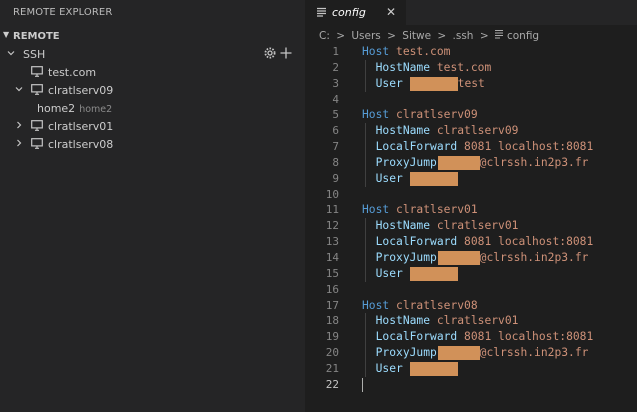 This screenshot has width=637, height=412. I want to click on line-number: 5, so click(335, 115).